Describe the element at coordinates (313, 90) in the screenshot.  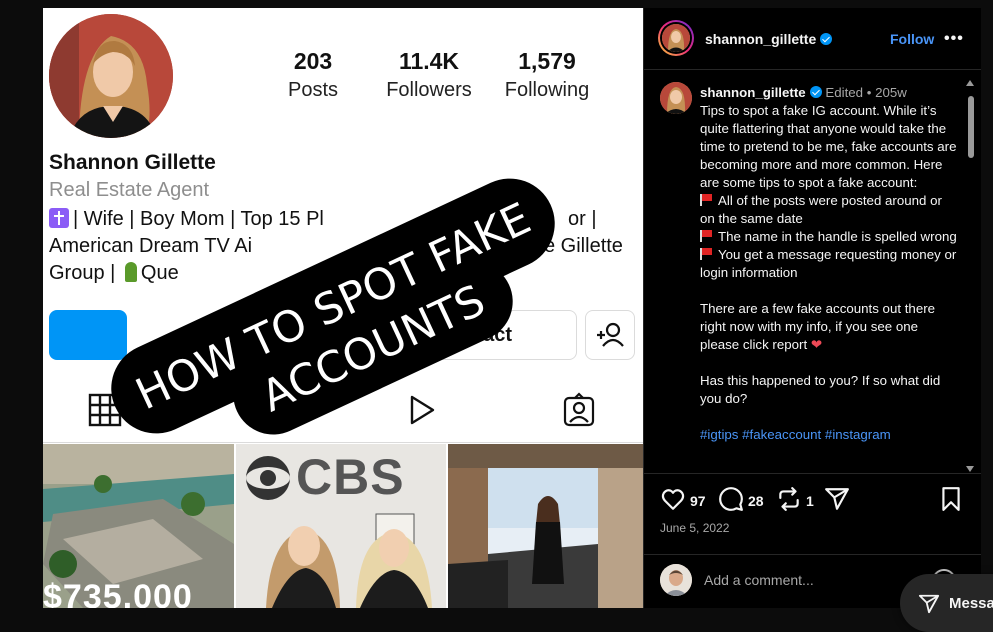
I see `posts-label: Posts` at that location.